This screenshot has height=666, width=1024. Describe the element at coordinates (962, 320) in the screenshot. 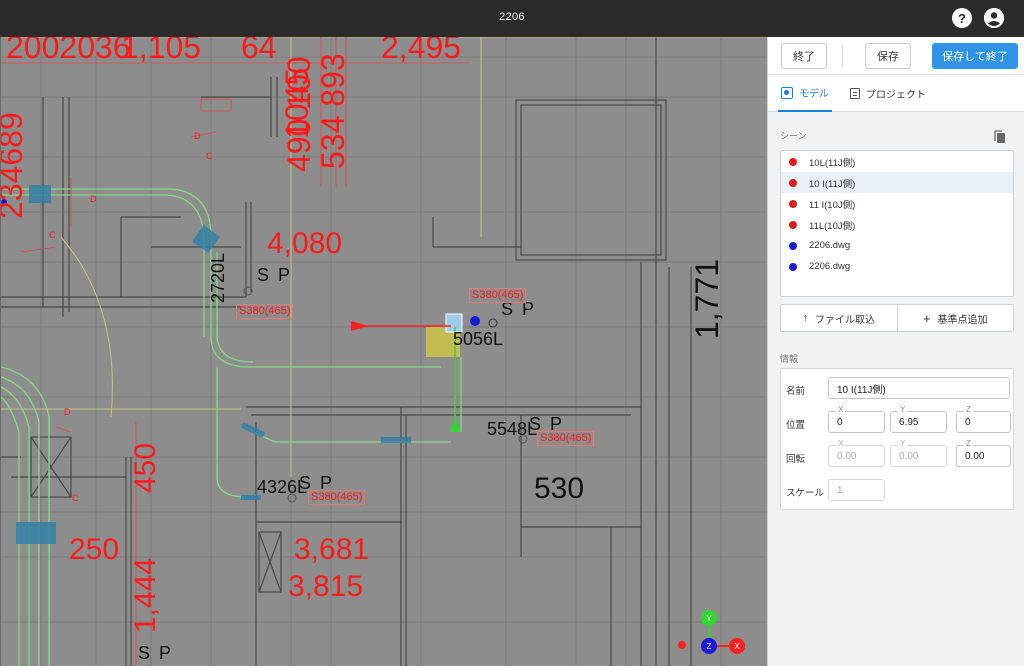

I see `add-reference-point-label: 基準点追加` at that location.